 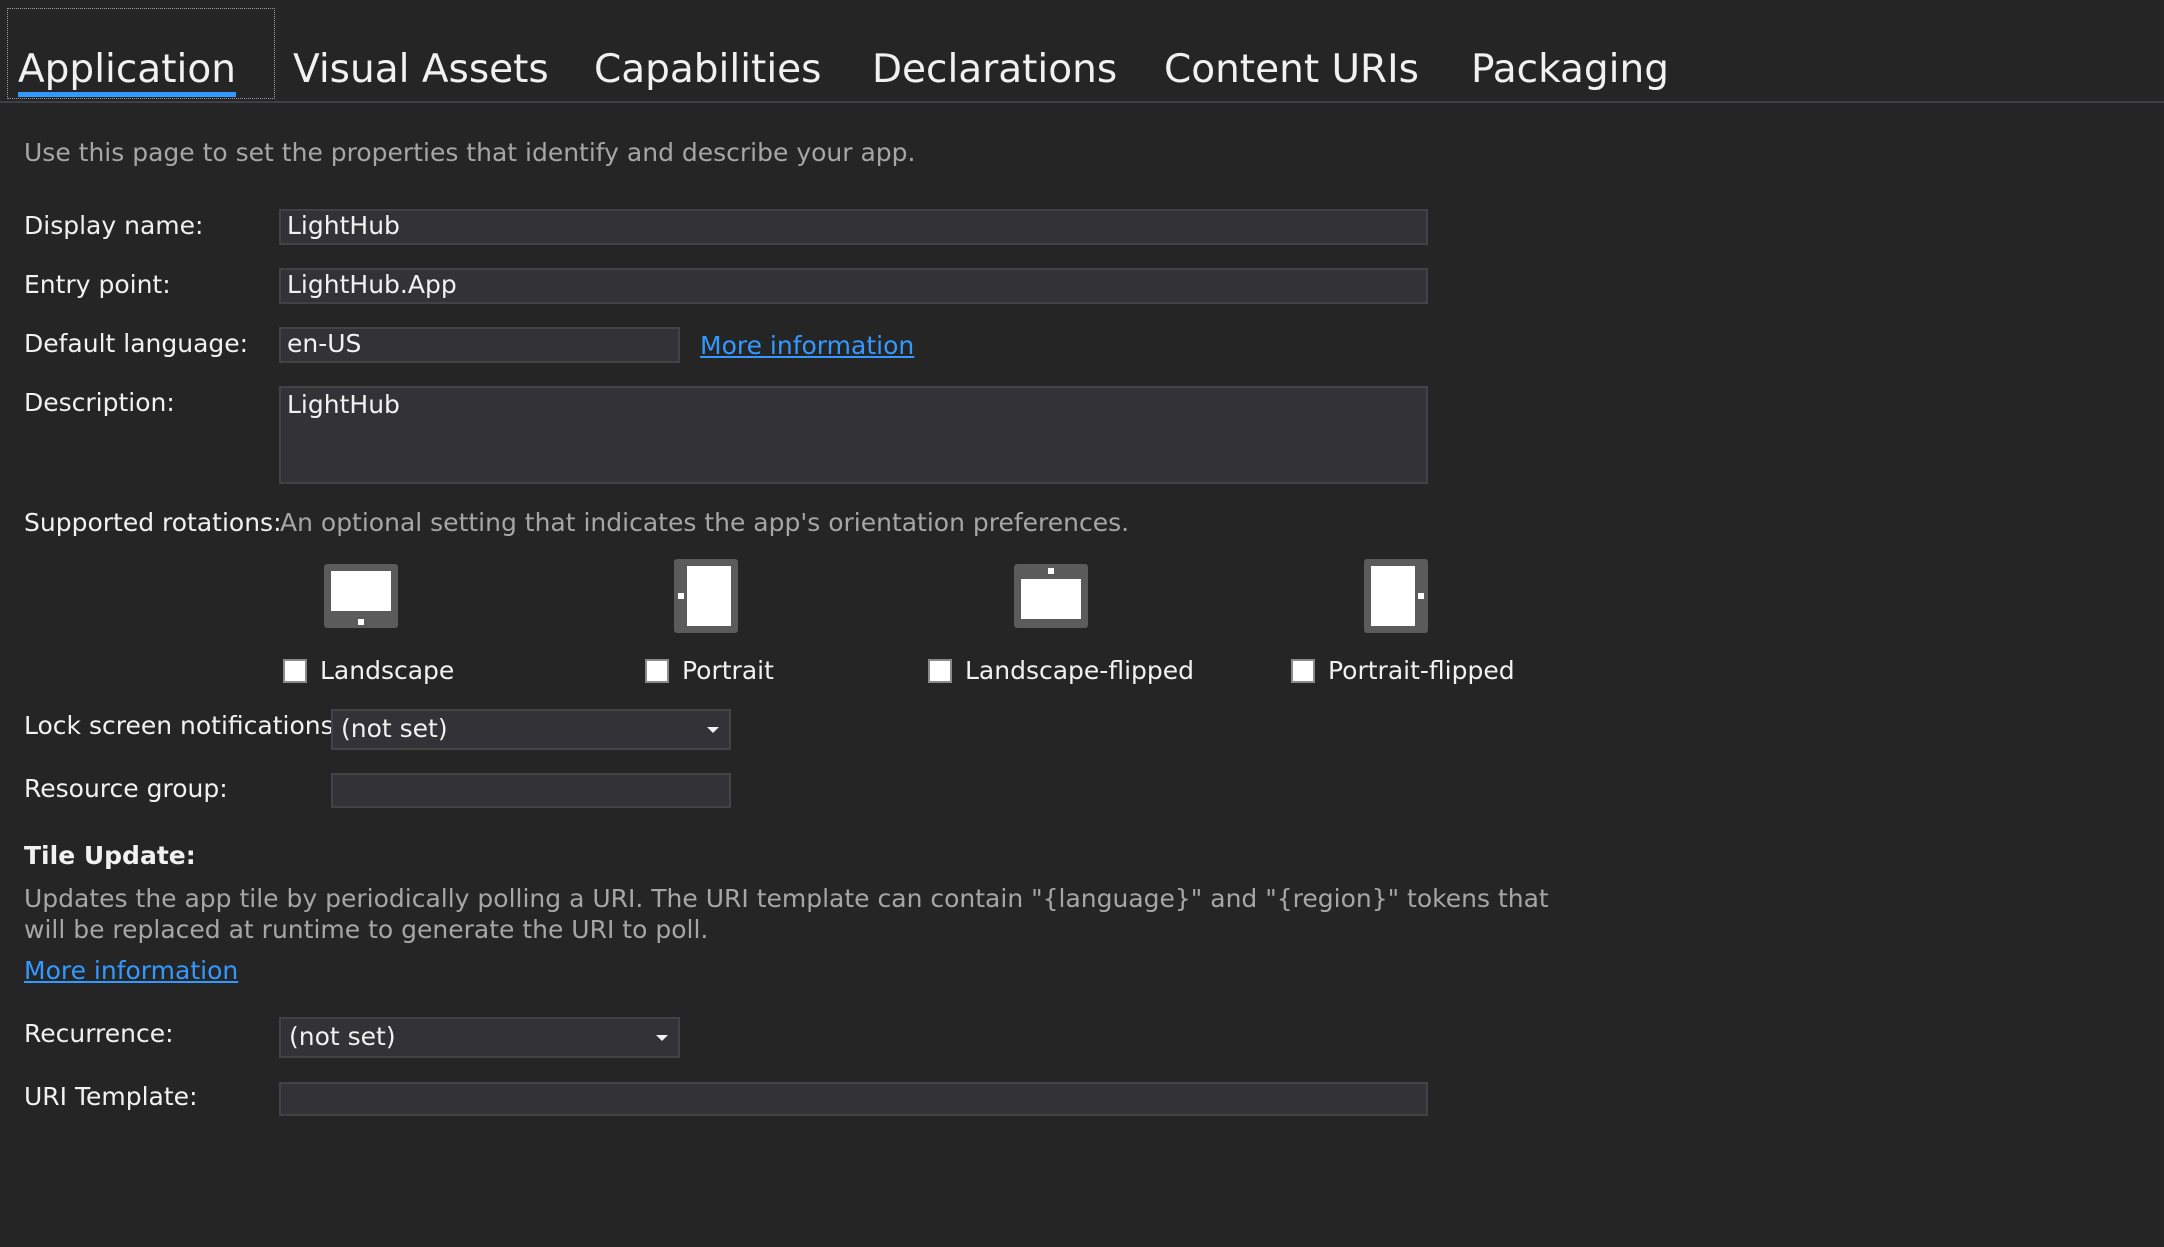 What do you see at coordinates (531, 790) in the screenshot?
I see `resource-group-field` at bounding box center [531, 790].